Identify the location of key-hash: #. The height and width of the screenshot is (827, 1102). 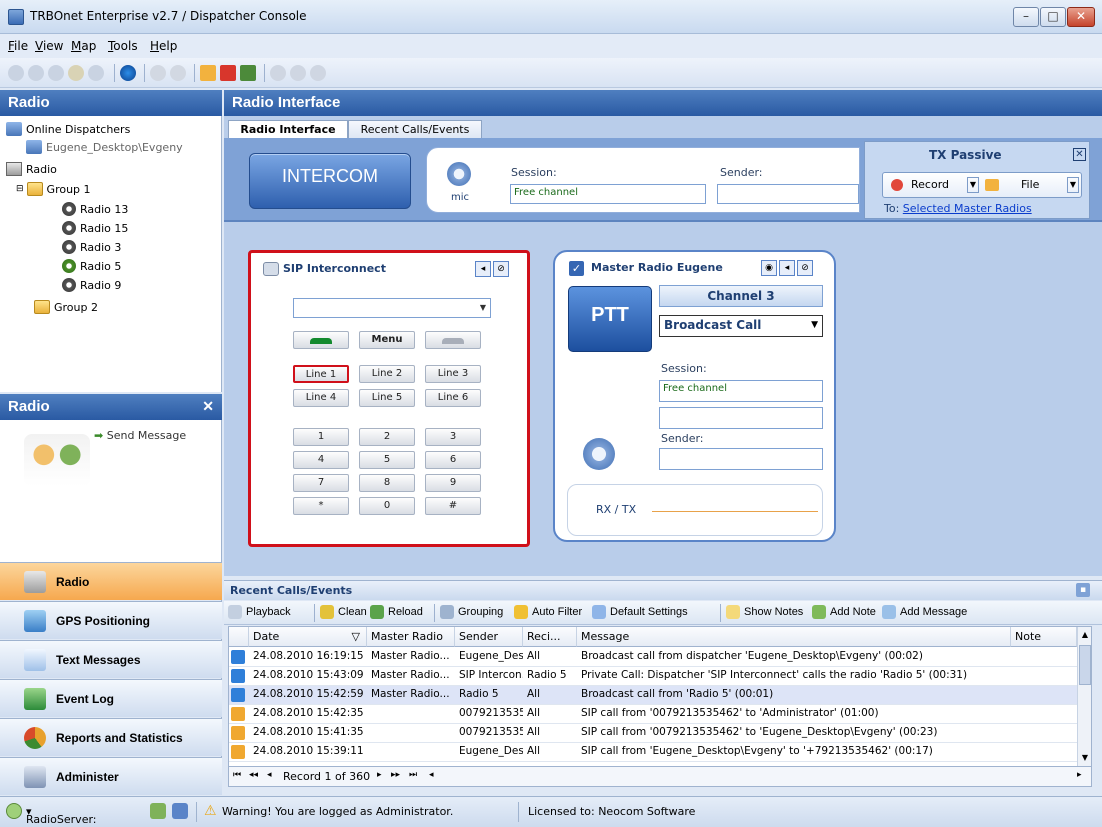
(453, 506).